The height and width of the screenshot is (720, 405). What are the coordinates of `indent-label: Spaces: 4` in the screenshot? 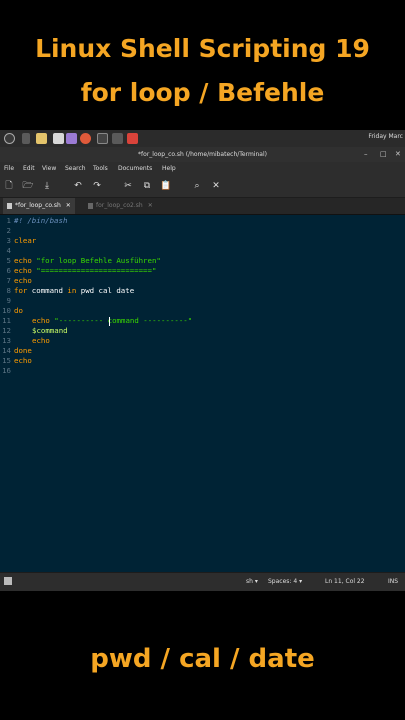 It's located at (283, 581).